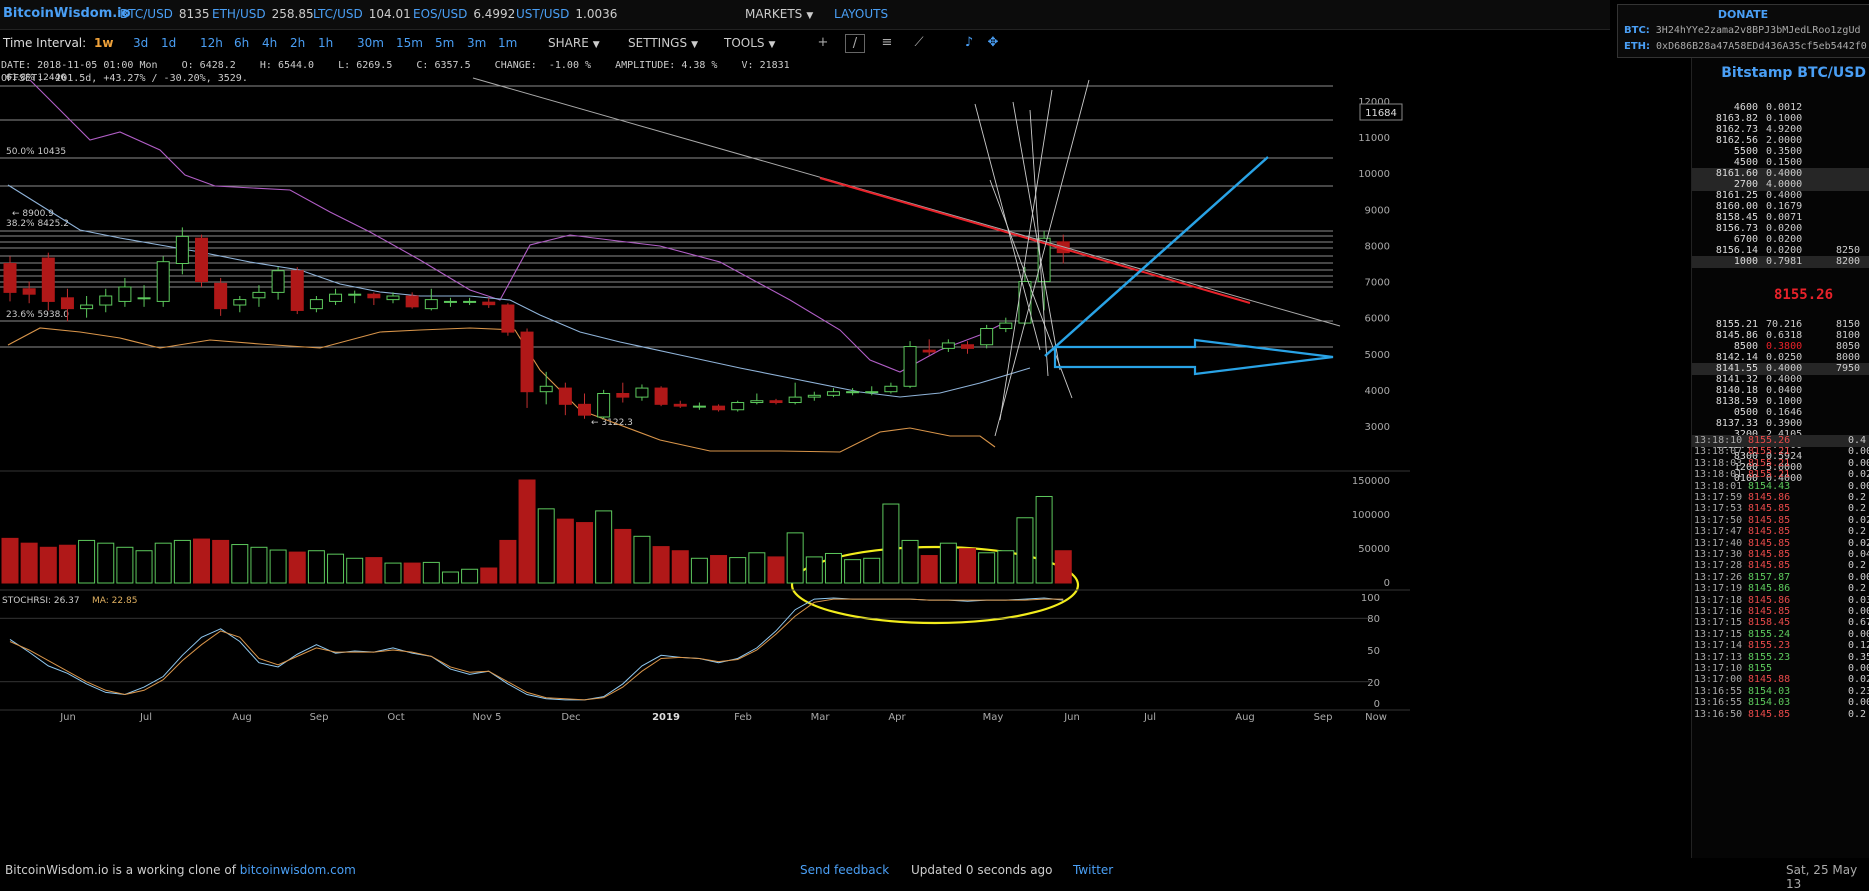 The width and height of the screenshot is (1869, 891). I want to click on depth-level: 8100, so click(1848, 335).